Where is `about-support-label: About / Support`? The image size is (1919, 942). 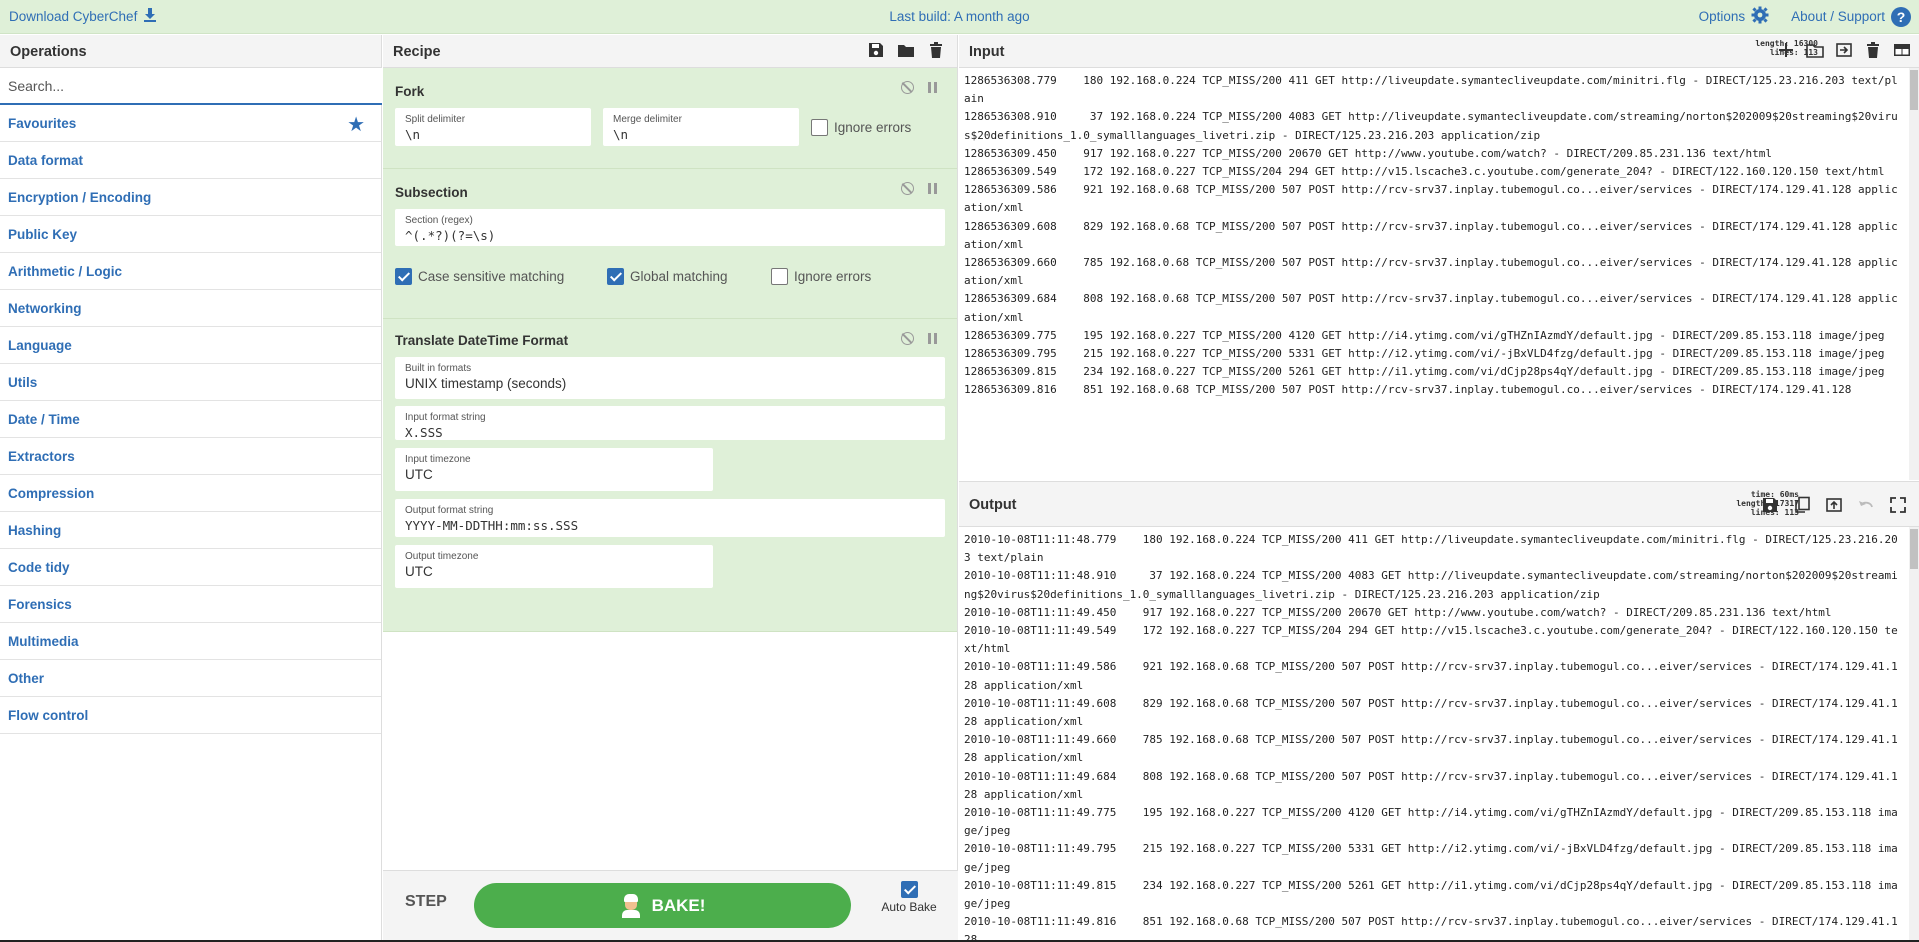
about-support-label: About / Support is located at coordinates (1838, 16).